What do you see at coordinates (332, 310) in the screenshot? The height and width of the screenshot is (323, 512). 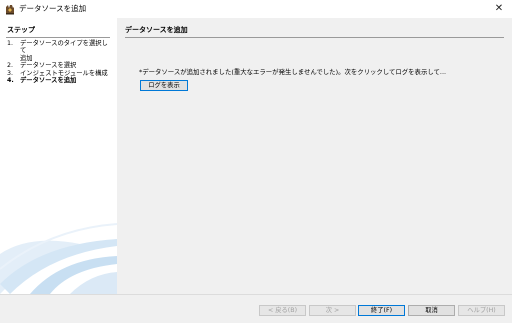 I see `next-button: 次 >` at bounding box center [332, 310].